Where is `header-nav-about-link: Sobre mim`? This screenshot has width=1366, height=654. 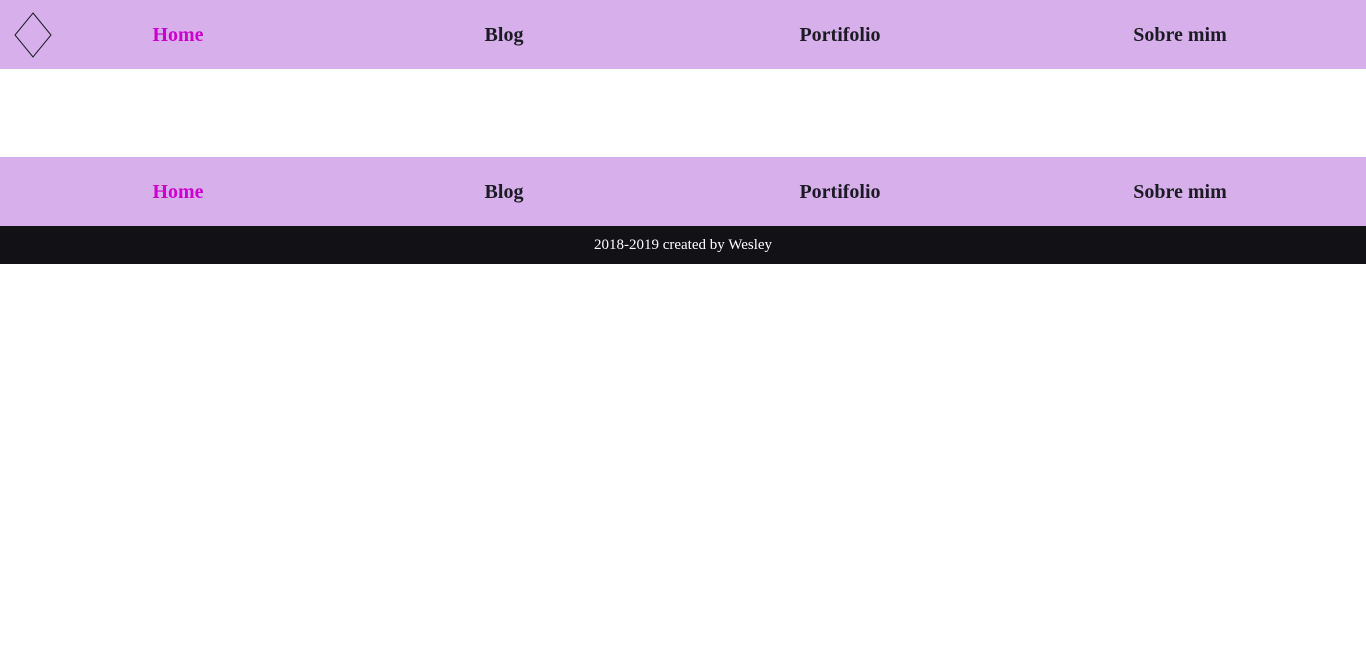
header-nav-about-link: Sobre mim is located at coordinates (1180, 34).